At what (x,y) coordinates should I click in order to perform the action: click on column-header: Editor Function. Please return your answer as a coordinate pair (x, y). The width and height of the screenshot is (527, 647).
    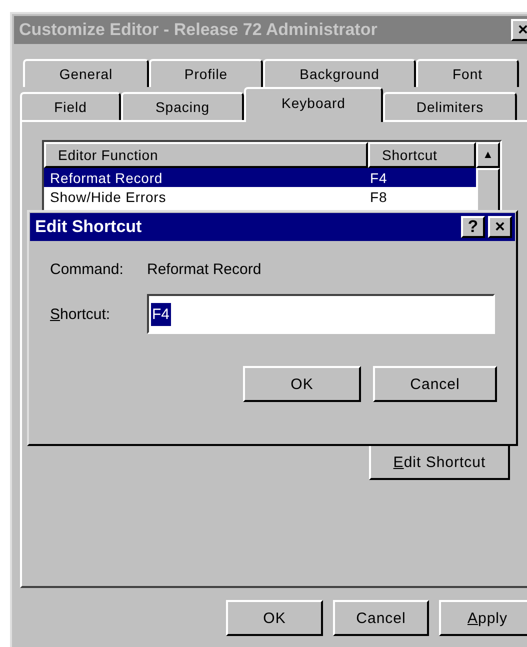
    Looking at the image, I should click on (206, 155).